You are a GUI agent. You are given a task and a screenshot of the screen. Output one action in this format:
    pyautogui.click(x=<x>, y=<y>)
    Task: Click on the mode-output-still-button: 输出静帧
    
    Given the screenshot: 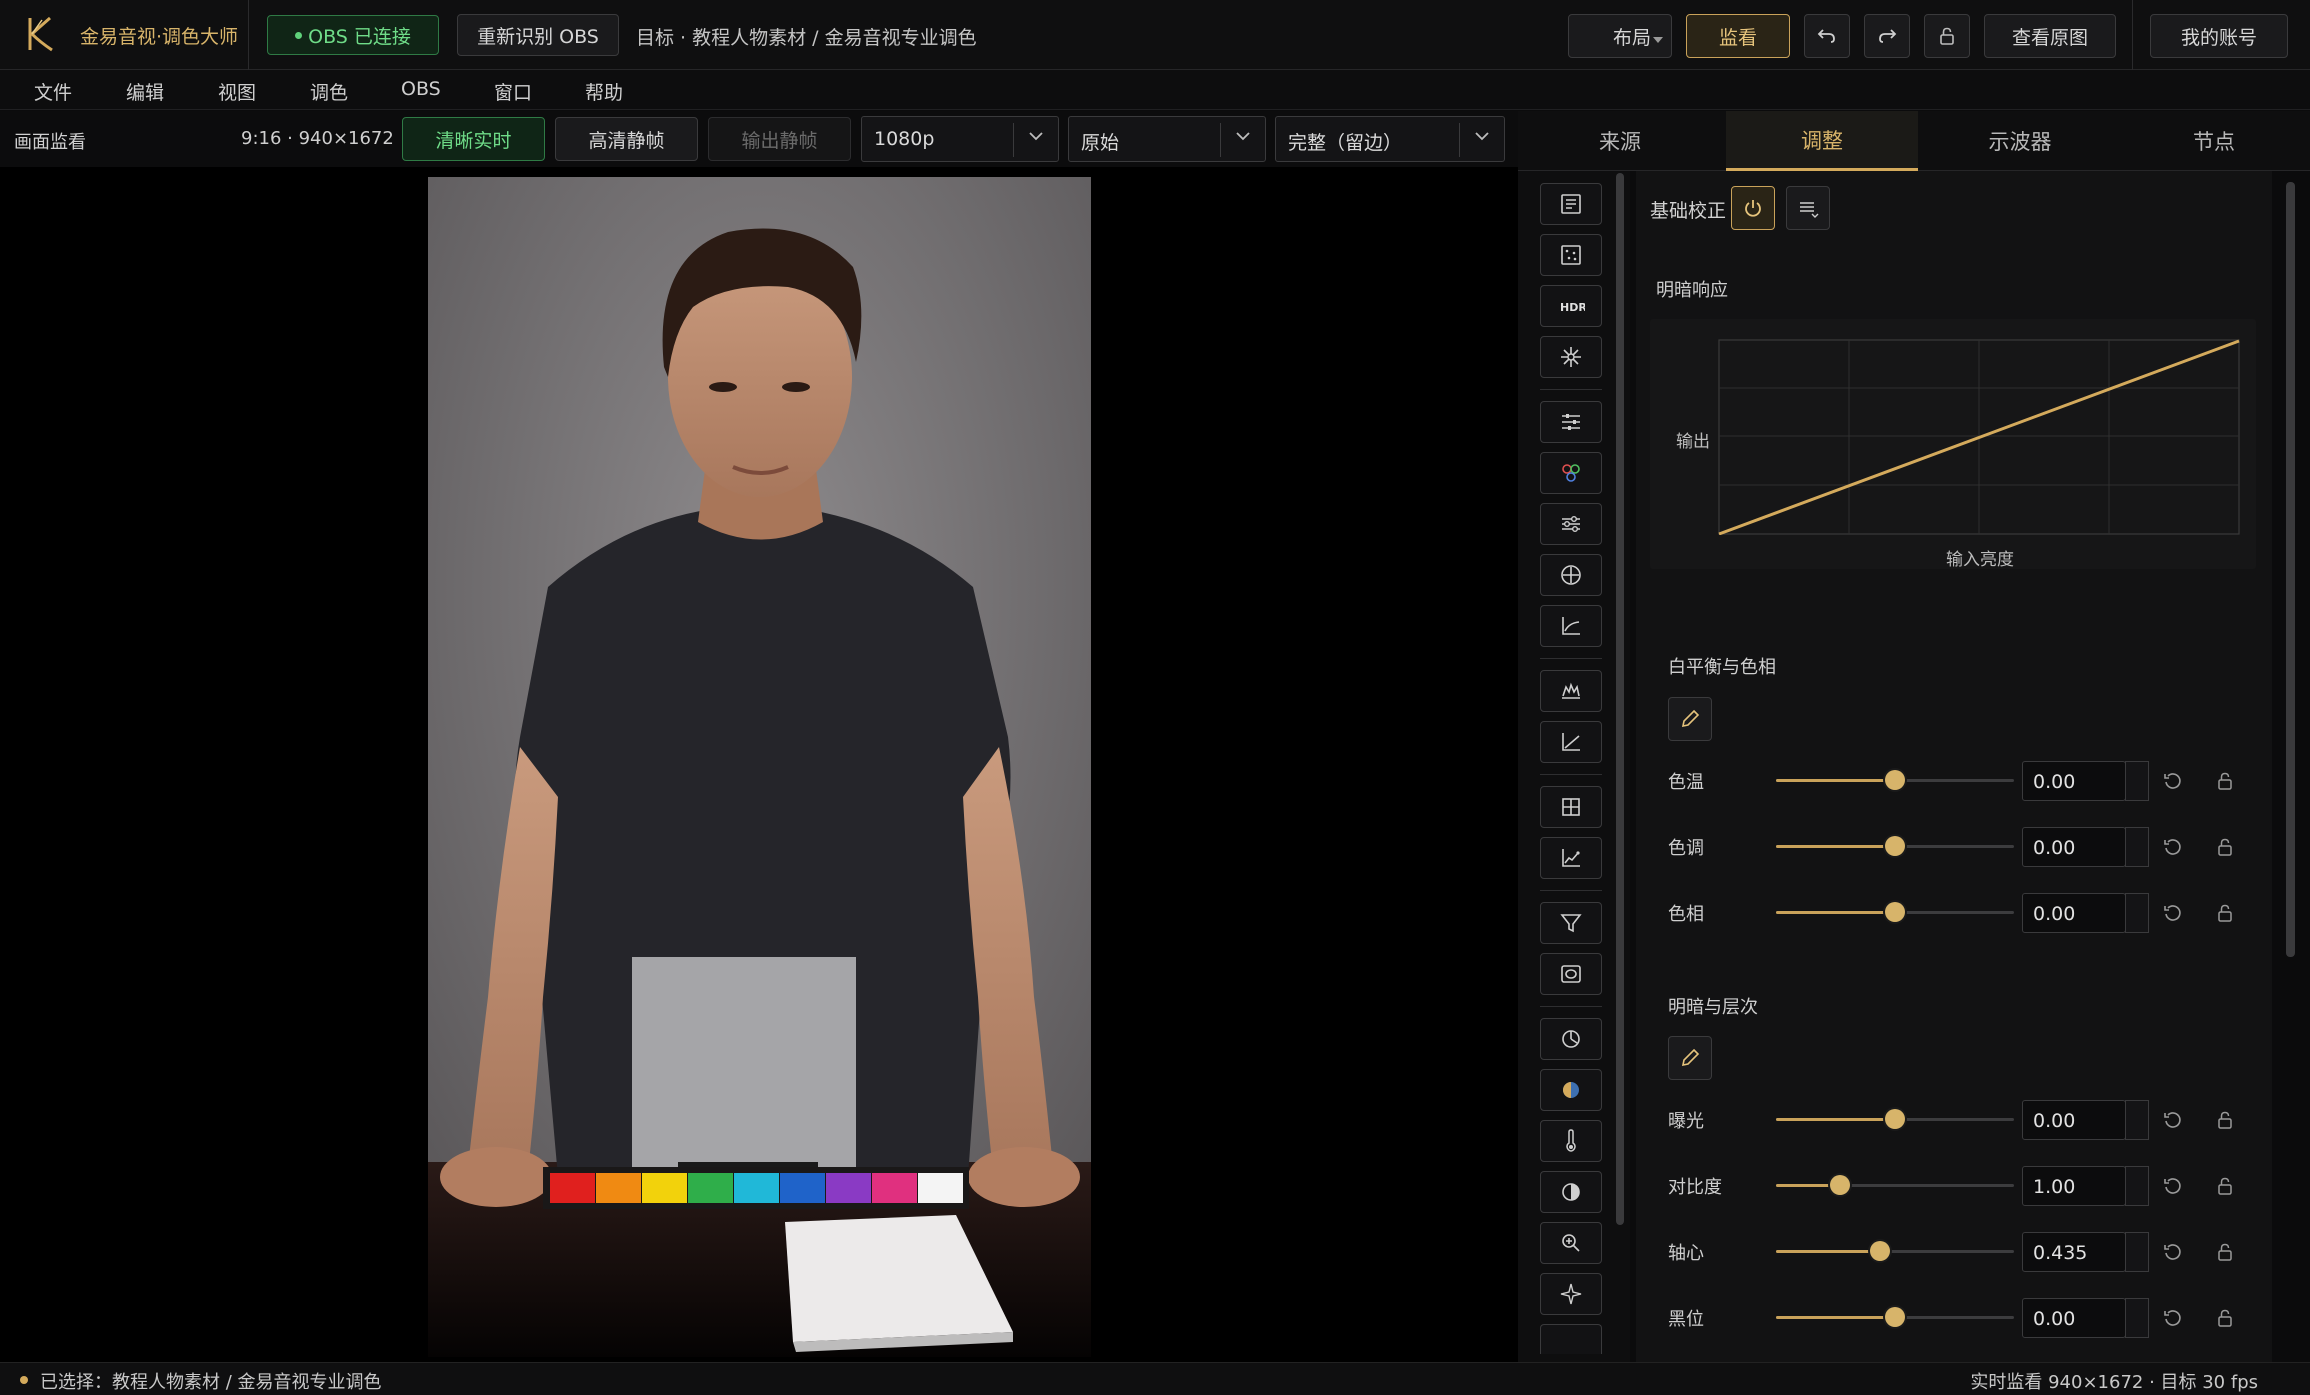 What is the action you would take?
    pyautogui.click(x=779, y=139)
    